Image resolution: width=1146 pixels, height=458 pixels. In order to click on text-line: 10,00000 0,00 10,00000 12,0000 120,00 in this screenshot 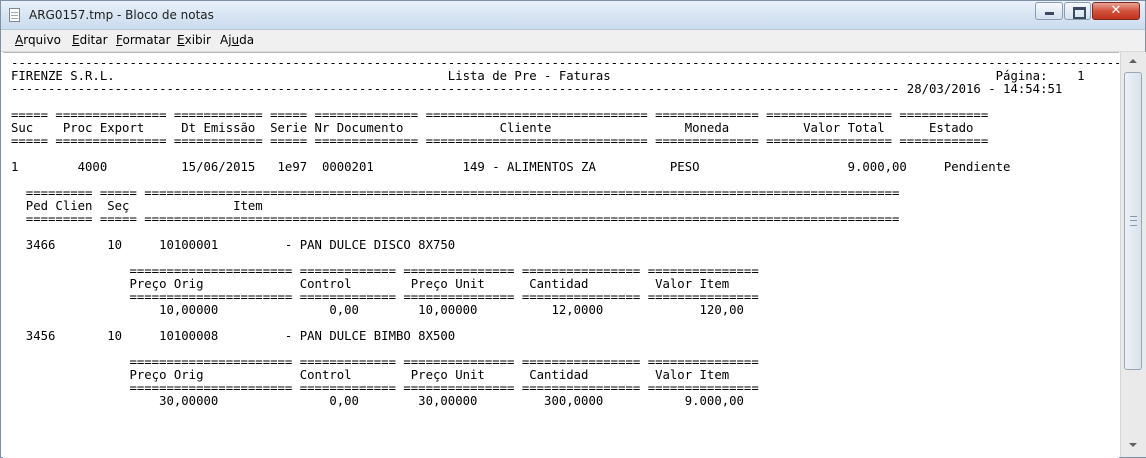, I will do `click(377, 310)`.